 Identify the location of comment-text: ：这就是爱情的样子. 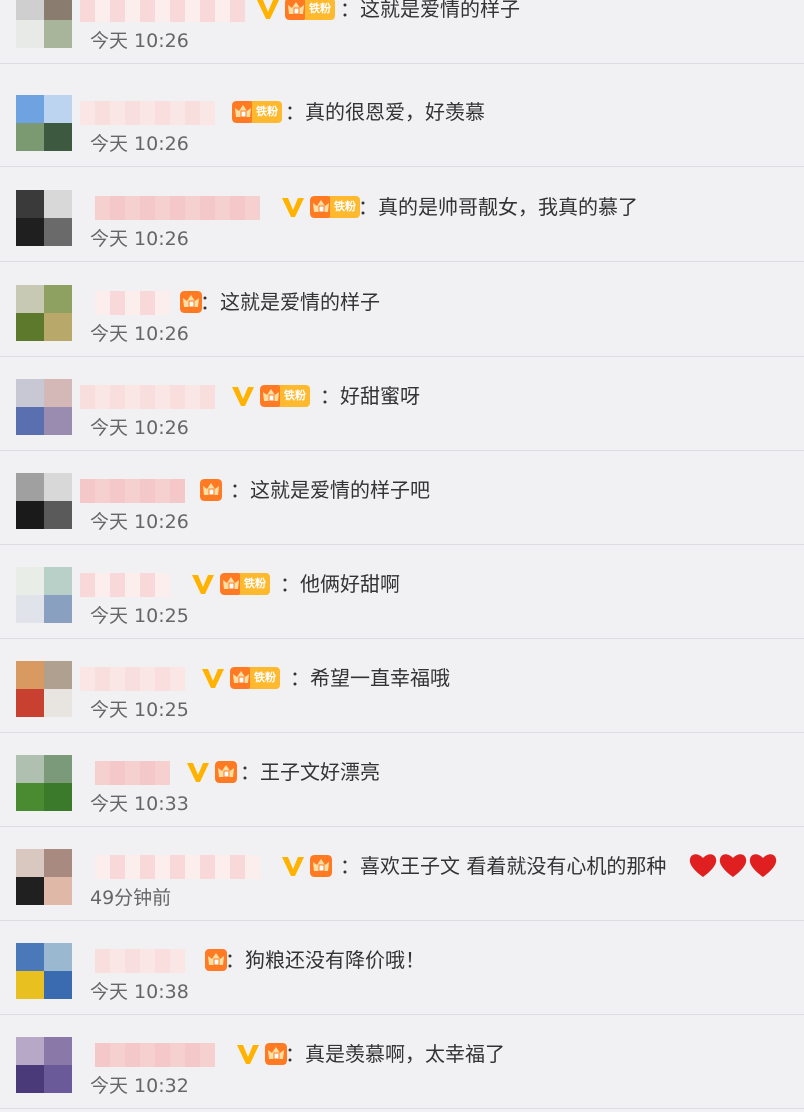
(430, 10).